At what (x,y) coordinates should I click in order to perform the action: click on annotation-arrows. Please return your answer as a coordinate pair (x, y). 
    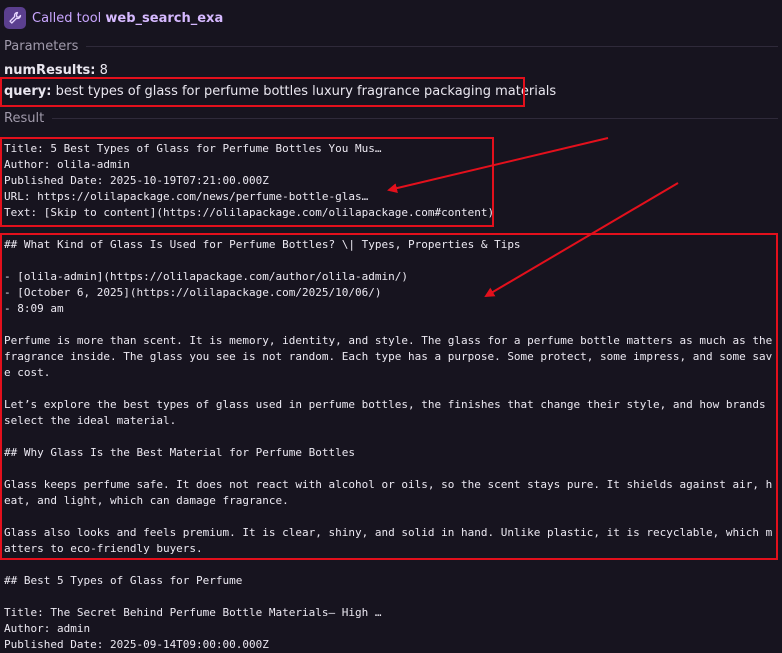
    Looking at the image, I should click on (533, 217).